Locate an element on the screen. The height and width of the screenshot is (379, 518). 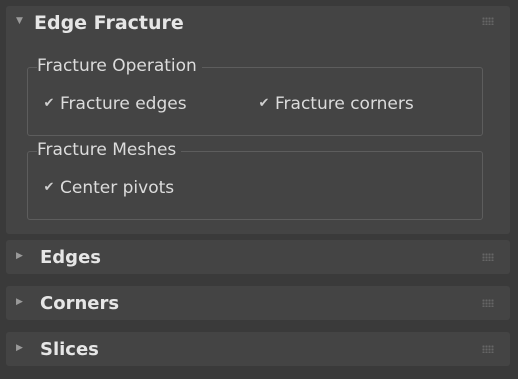
checkbox-fracture-corners: ✔ Fracture corners is located at coordinates (335, 104).